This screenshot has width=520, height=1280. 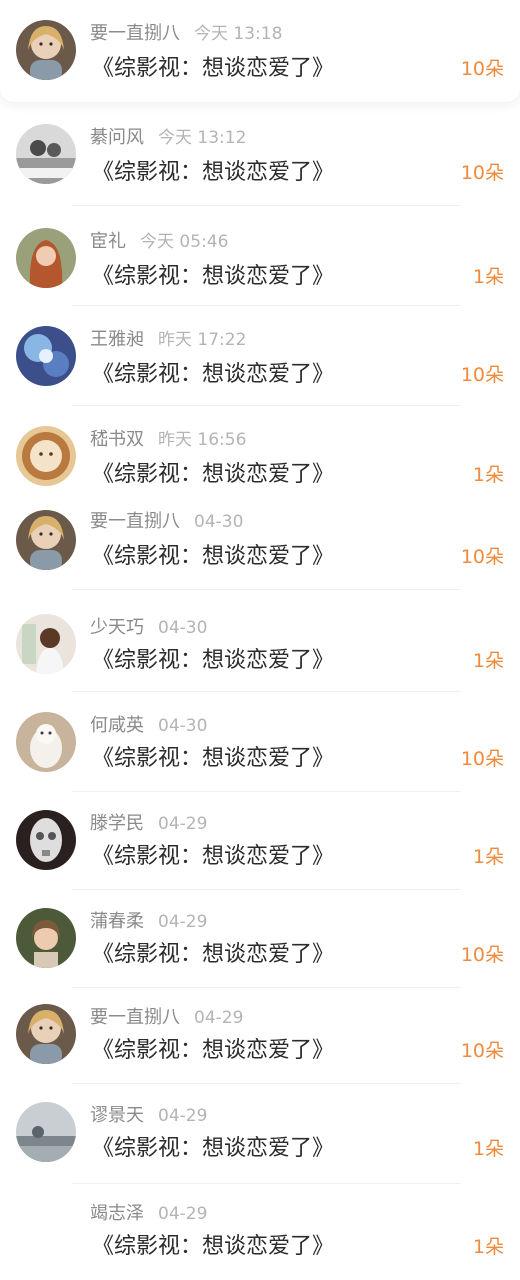 What do you see at coordinates (117, 627) in the screenshot?
I see `user-name: 少天巧` at bounding box center [117, 627].